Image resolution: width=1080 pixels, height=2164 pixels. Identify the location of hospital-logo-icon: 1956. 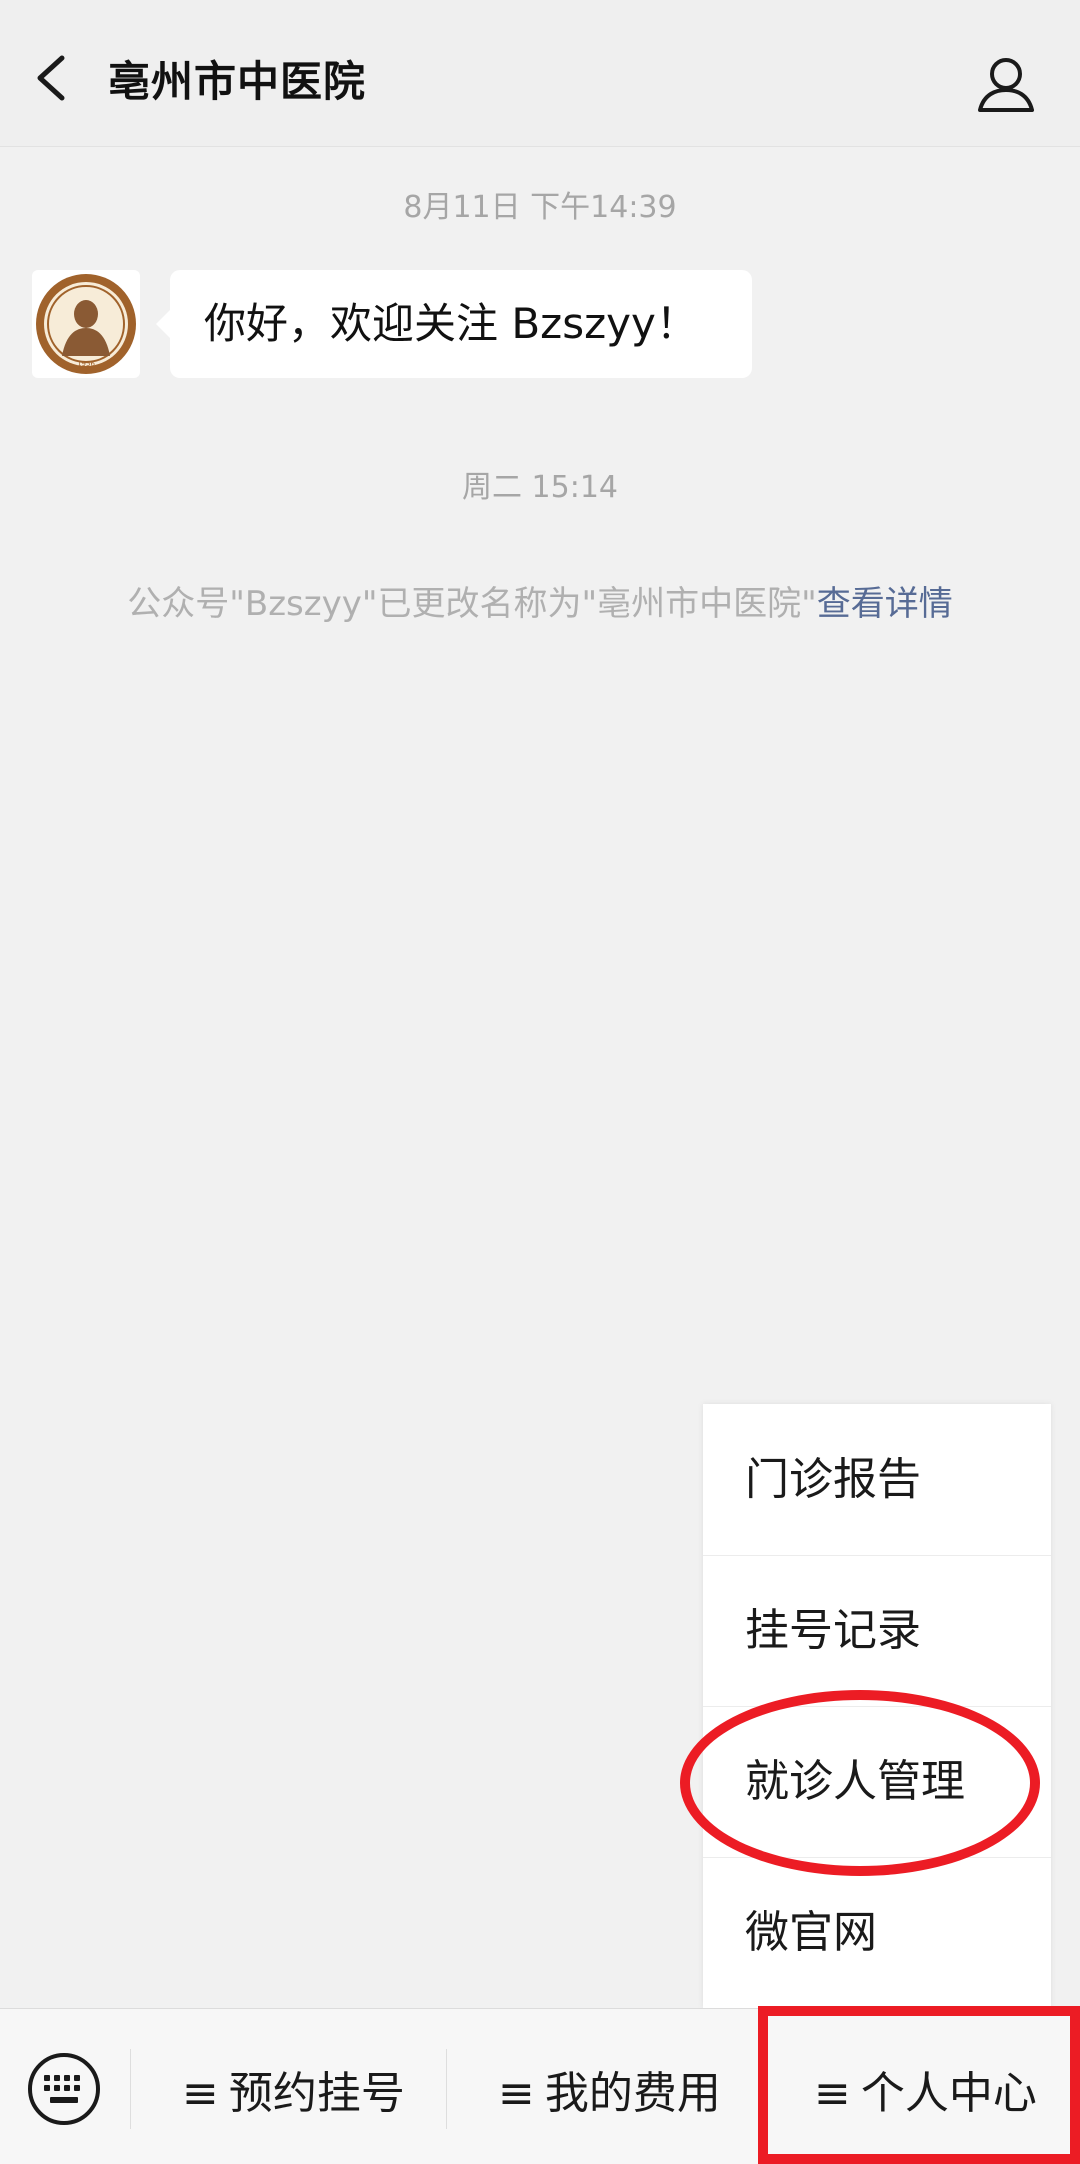
(86, 324).